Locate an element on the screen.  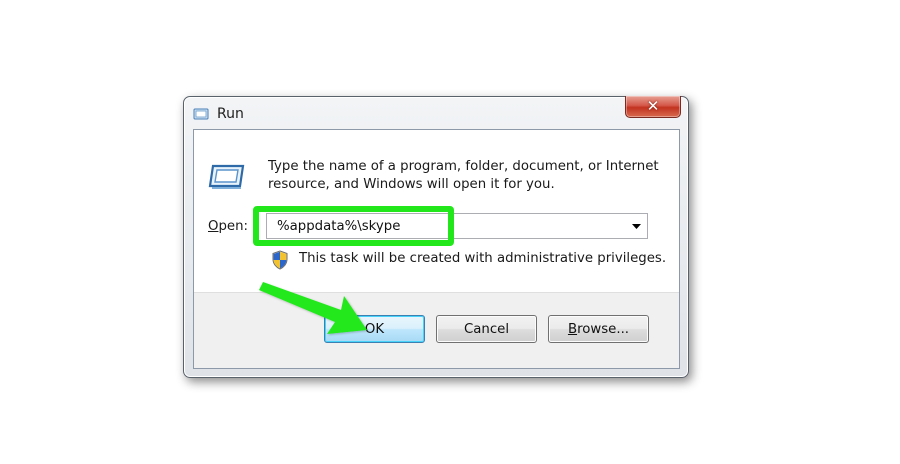
dropdown-arrow-icon is located at coordinates (636, 226).